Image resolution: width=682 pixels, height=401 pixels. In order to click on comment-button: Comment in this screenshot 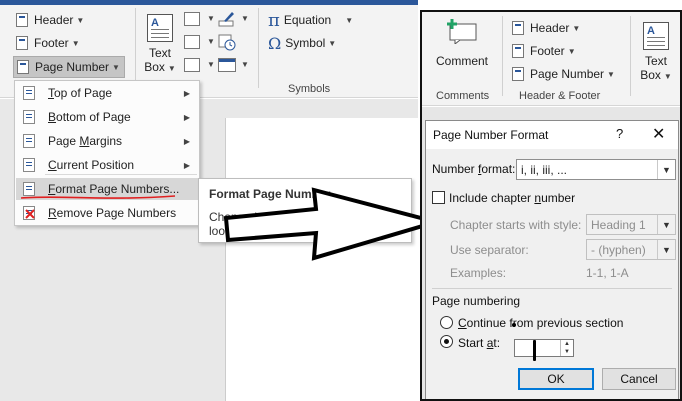, I will do `click(462, 61)`.